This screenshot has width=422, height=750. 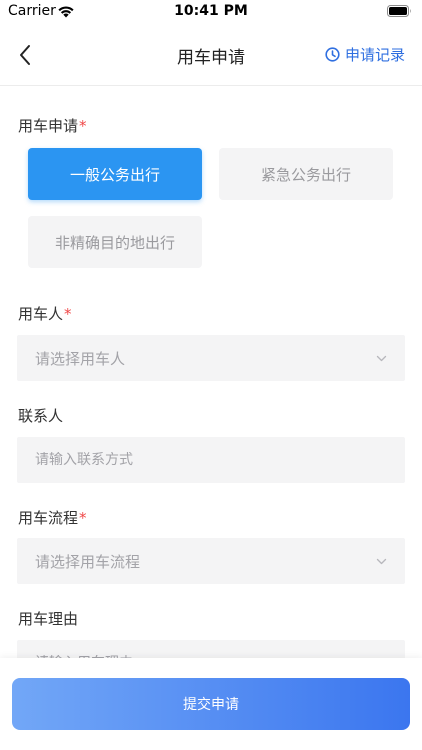 What do you see at coordinates (399, 11) in the screenshot?
I see `battery-icon` at bounding box center [399, 11].